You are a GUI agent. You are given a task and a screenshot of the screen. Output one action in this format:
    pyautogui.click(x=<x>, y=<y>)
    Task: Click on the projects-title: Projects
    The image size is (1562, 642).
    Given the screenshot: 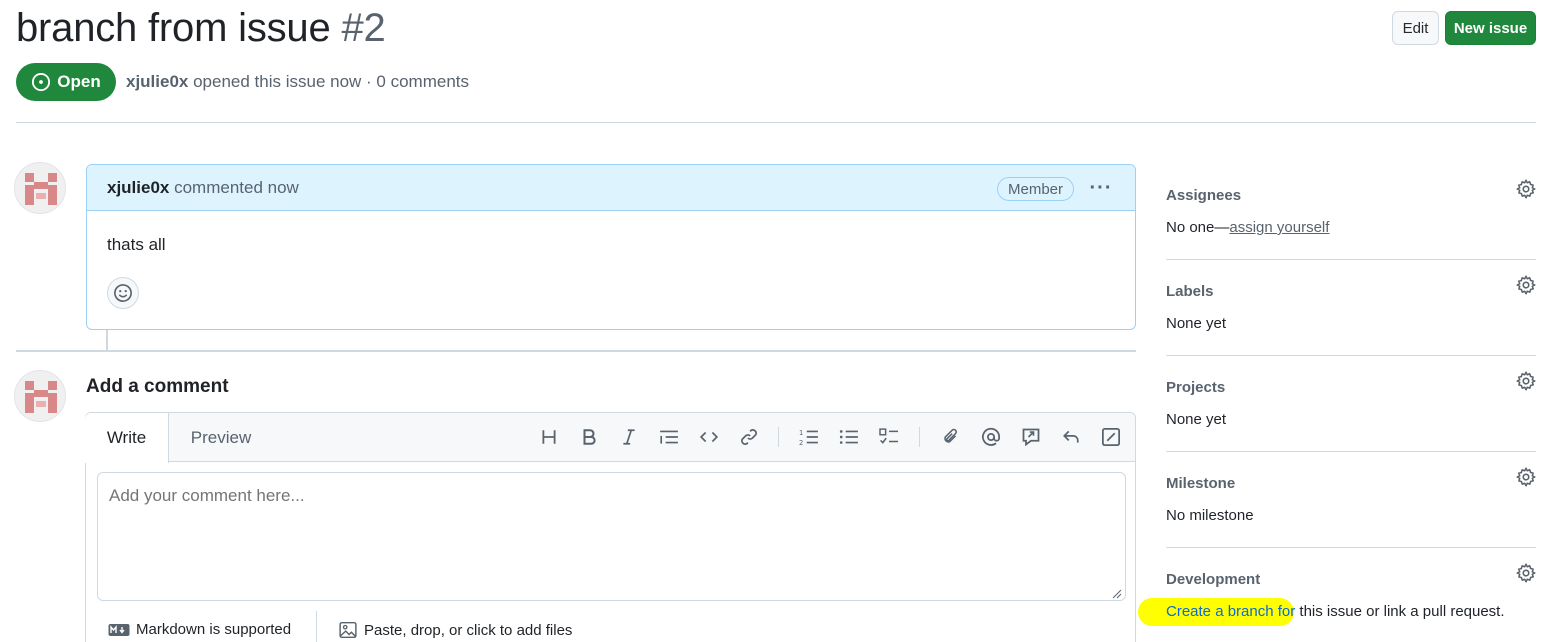 What is the action you would take?
    pyautogui.click(x=1196, y=387)
    